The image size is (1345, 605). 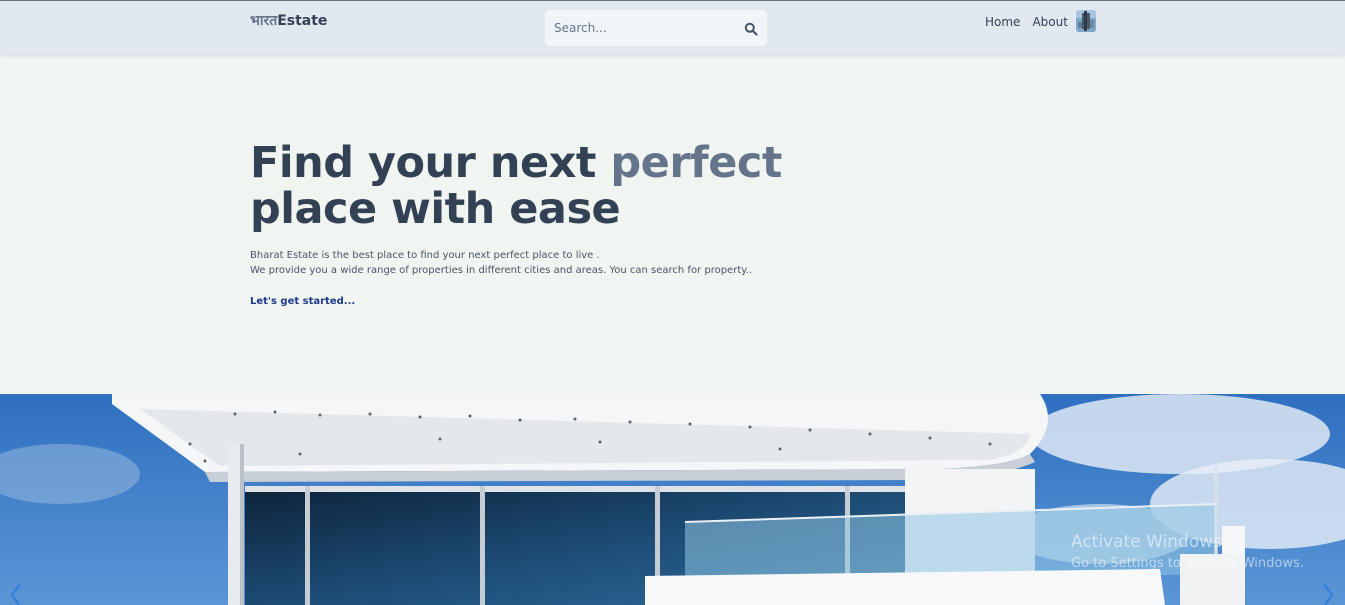 What do you see at coordinates (1002, 22) in the screenshot?
I see `nav-link-home: Home` at bounding box center [1002, 22].